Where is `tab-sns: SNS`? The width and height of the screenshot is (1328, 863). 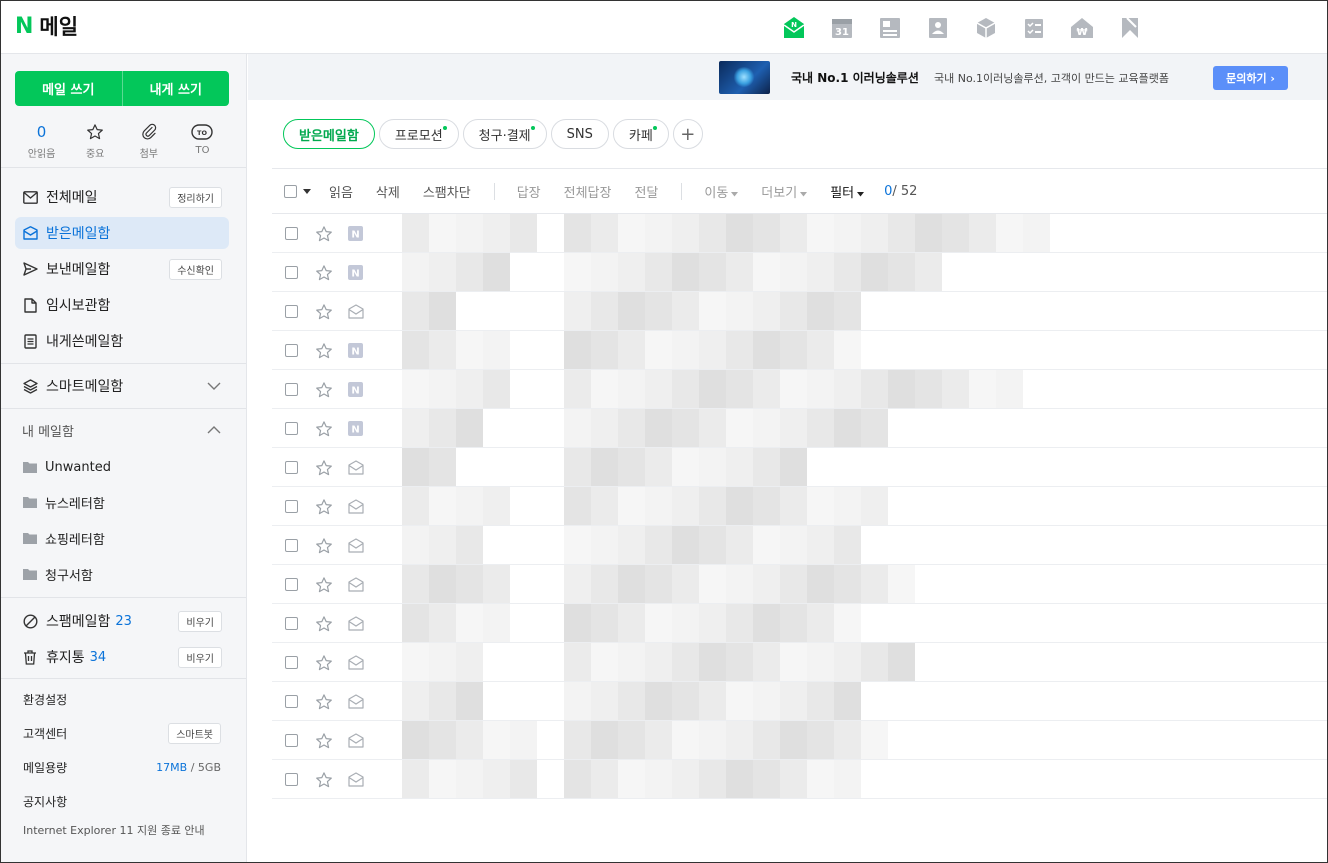 tab-sns: SNS is located at coordinates (579, 134).